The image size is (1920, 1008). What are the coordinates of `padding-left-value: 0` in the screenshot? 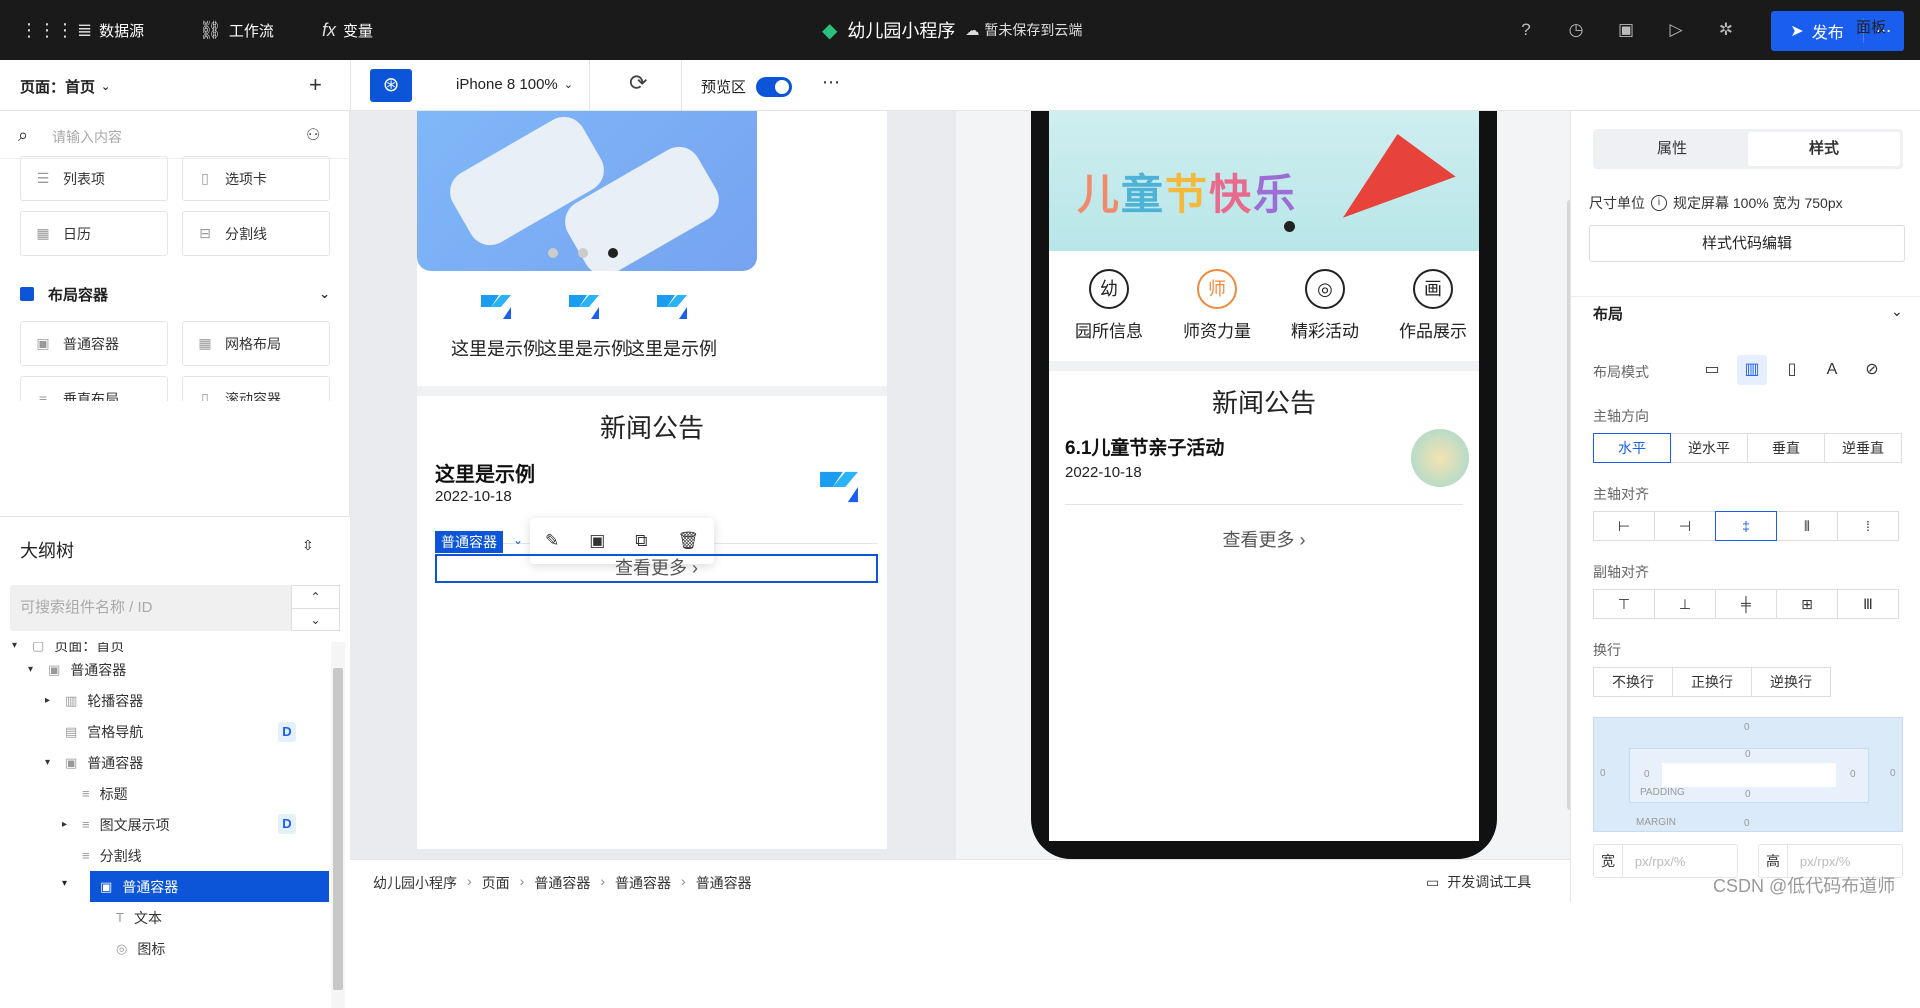 It's located at (1647, 774).